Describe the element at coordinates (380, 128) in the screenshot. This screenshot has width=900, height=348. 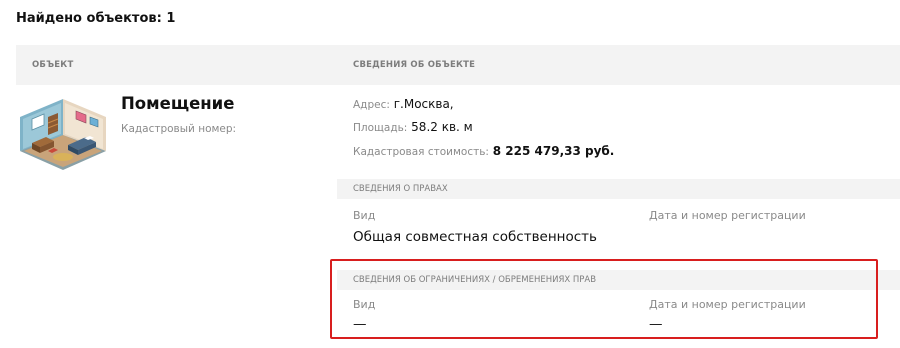
I see `area-label: Площадь:` at that location.